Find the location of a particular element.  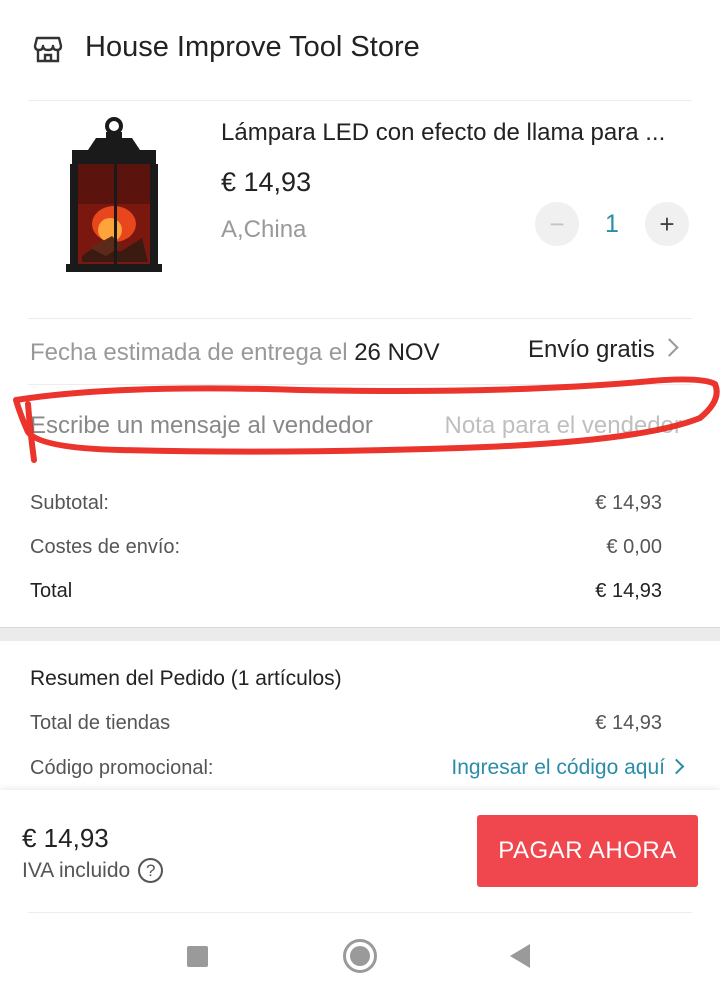

order-summary-title: Resumen del Pedido (1 artículos) is located at coordinates (186, 678).